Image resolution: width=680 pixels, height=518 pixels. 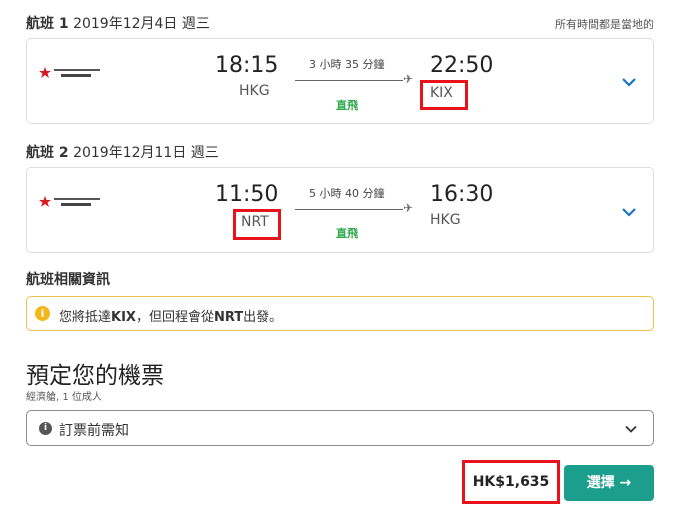 I want to click on notice-text: 您將抵達KIX，但回程會從NRT出發。, so click(x=170, y=315).